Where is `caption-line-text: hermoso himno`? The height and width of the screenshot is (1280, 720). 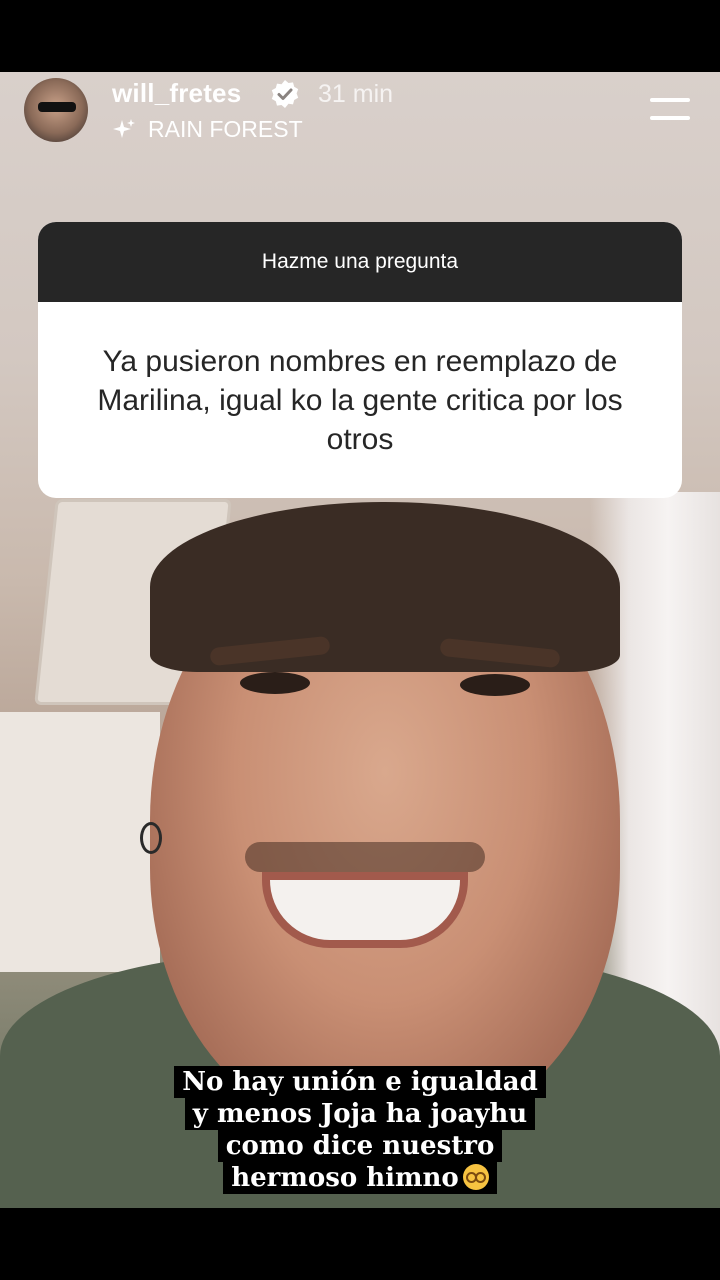 caption-line-text: hermoso himno is located at coordinates (345, 1178).